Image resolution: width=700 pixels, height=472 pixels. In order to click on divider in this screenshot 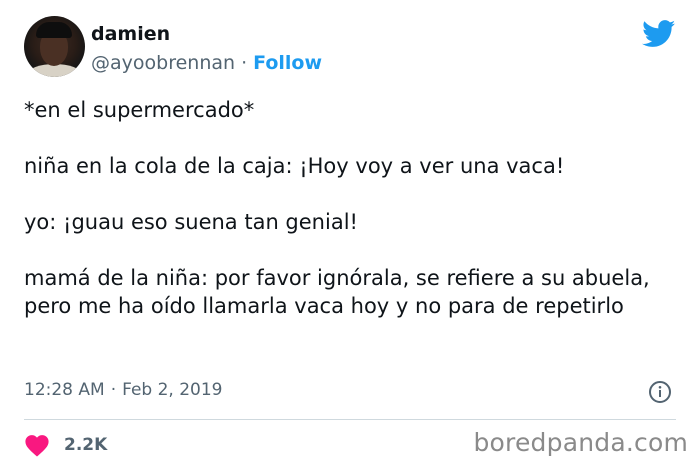, I will do `click(350, 419)`.